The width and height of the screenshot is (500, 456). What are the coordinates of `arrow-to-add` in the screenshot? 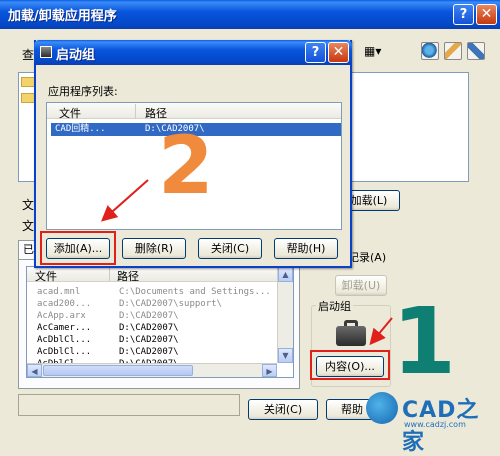 It's located at (125, 200).